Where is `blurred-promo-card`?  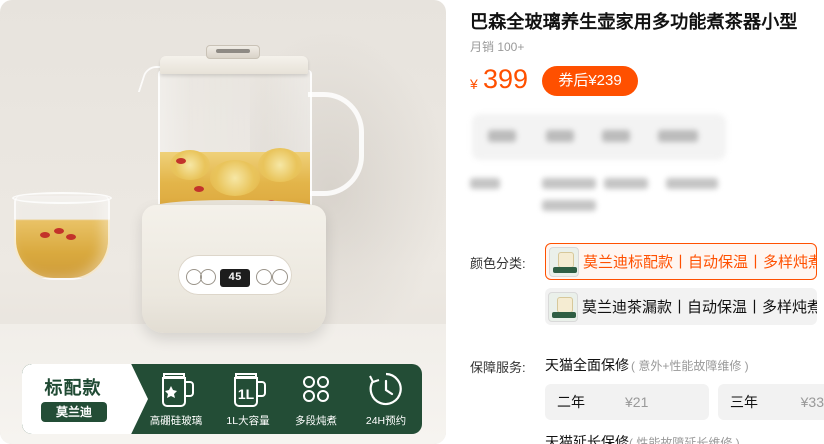
blurred-promo-card is located at coordinates (599, 137).